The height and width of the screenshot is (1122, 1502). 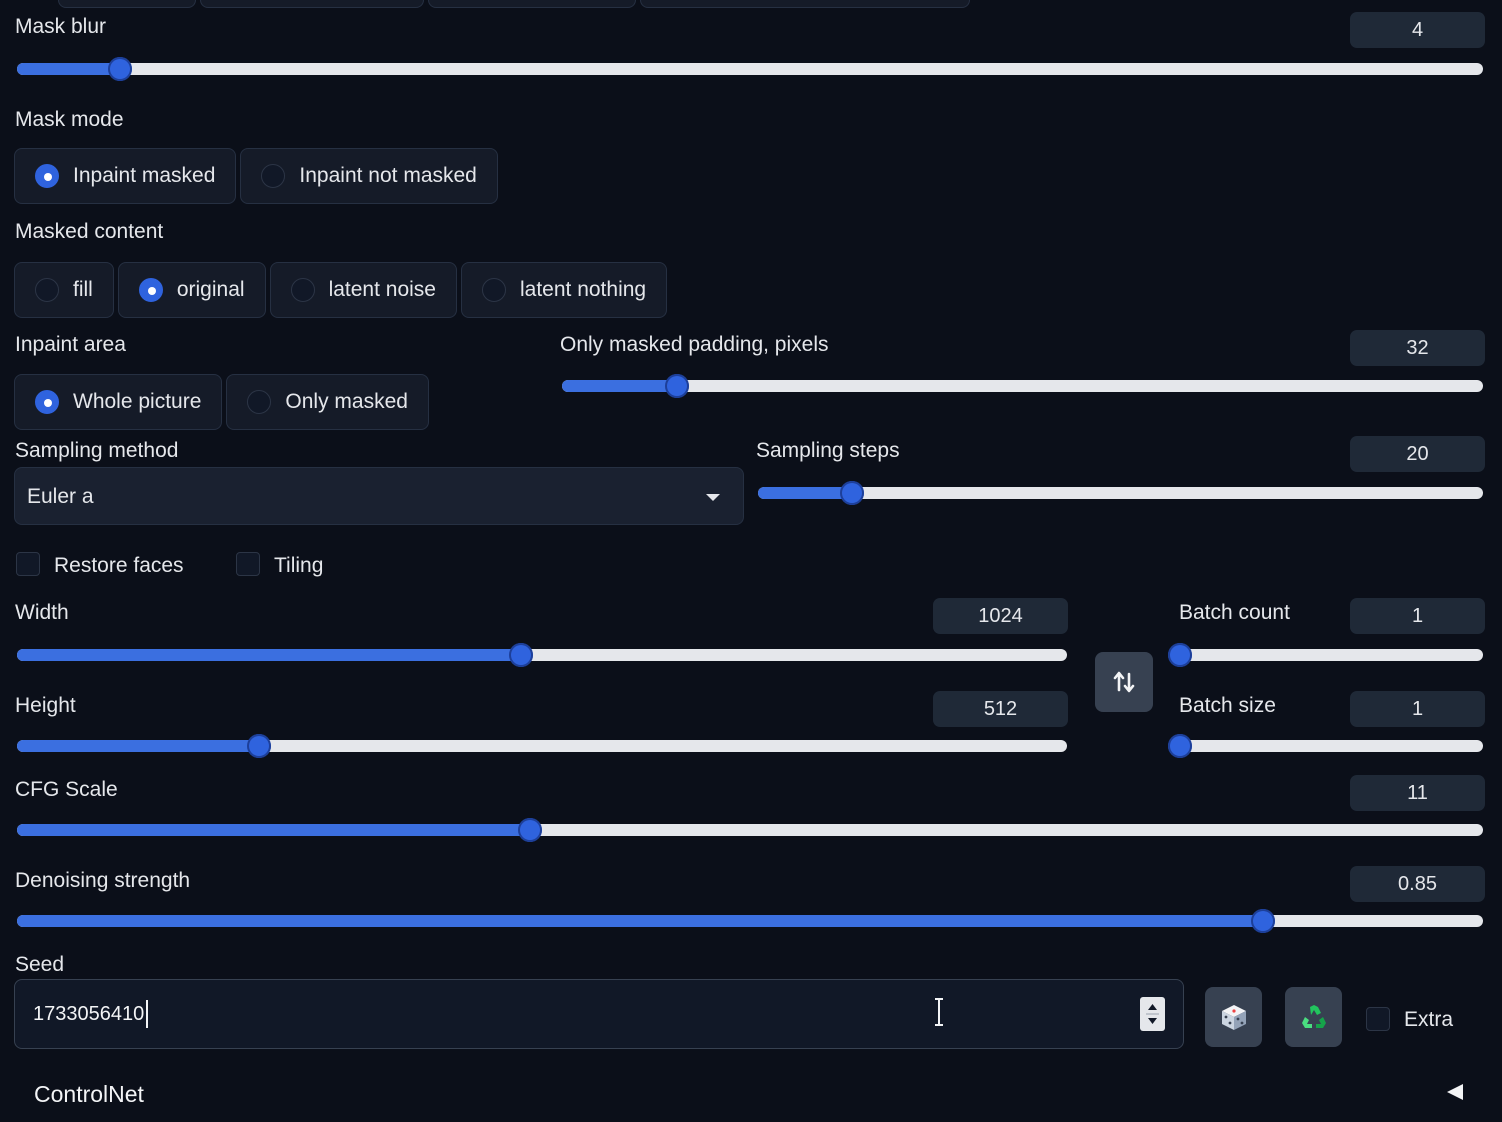 What do you see at coordinates (1417, 616) in the screenshot?
I see `batch-count-value: 1` at bounding box center [1417, 616].